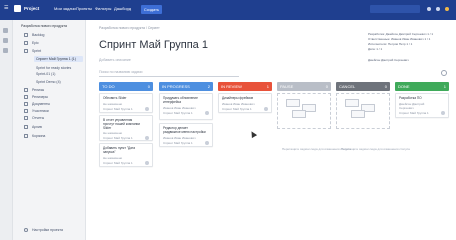  What do you see at coordinates (26, 230) in the screenshot?
I see `gear-icon` at bounding box center [26, 230].